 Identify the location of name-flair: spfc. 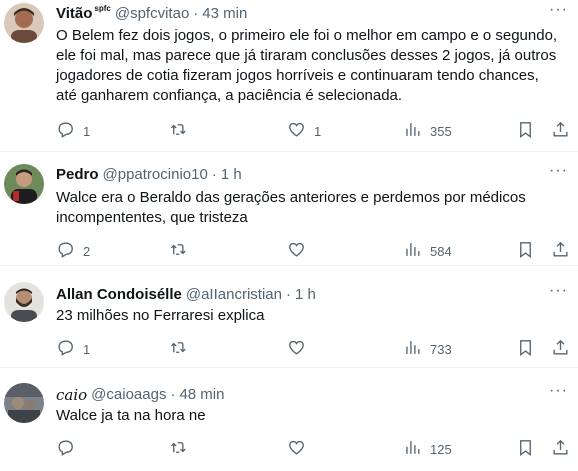
(102, 8).